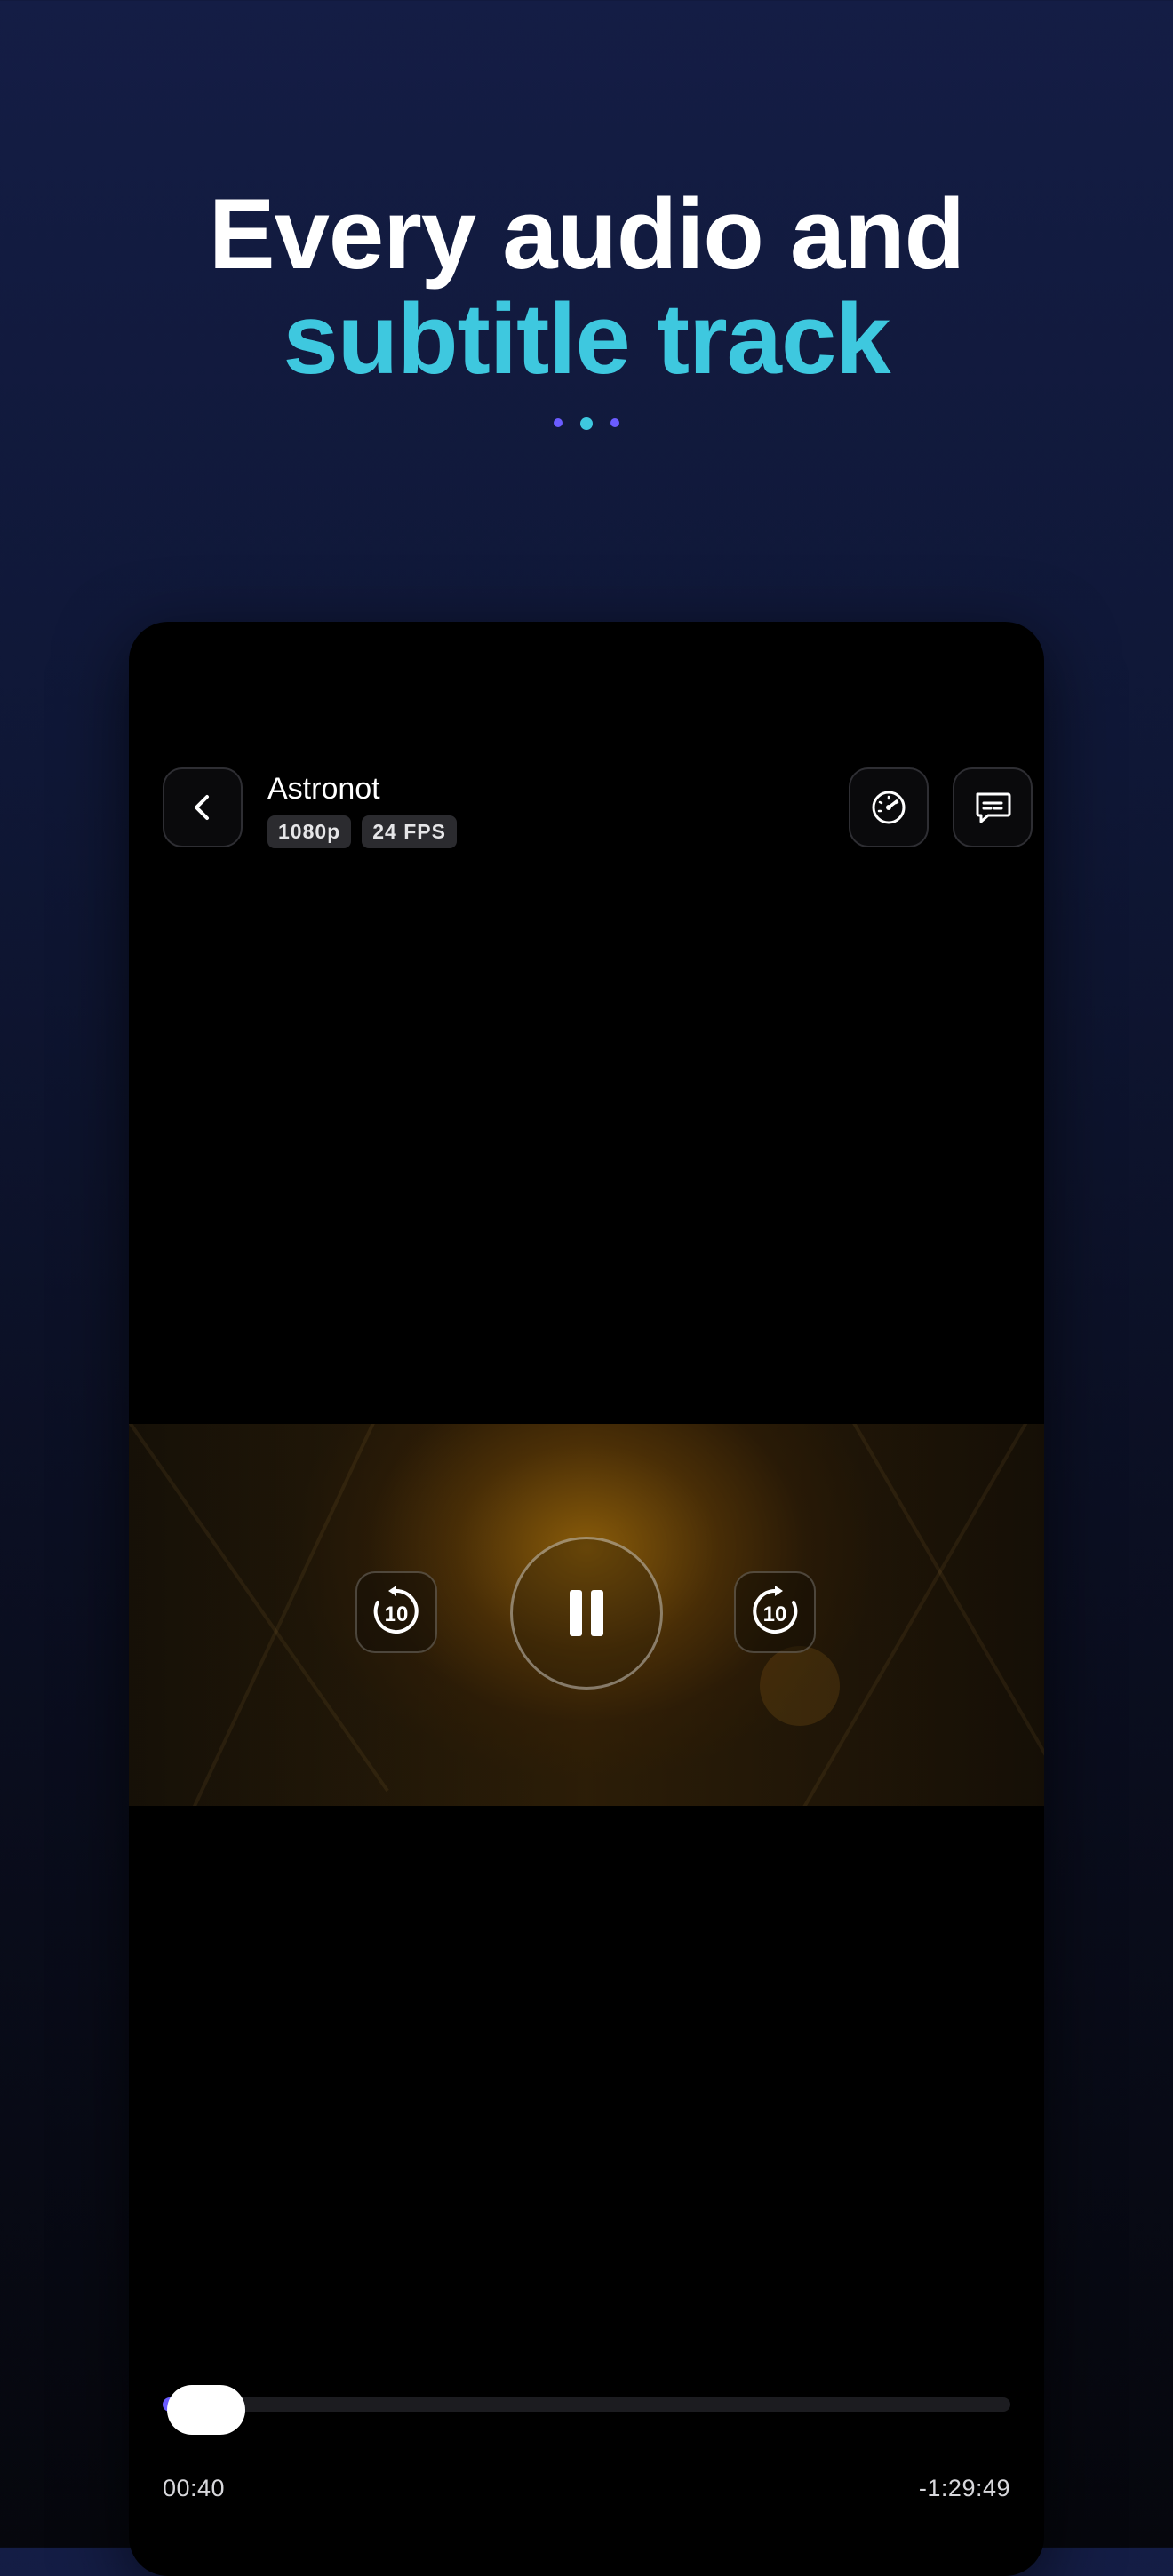  I want to click on back-button, so click(203, 807).